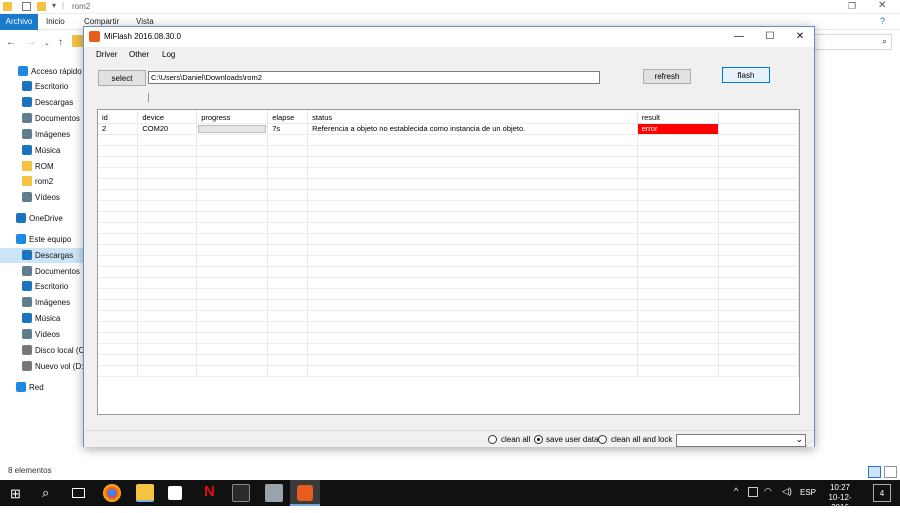 The width and height of the screenshot is (900, 513). I want to click on tab-vista: Vista, so click(145, 21).